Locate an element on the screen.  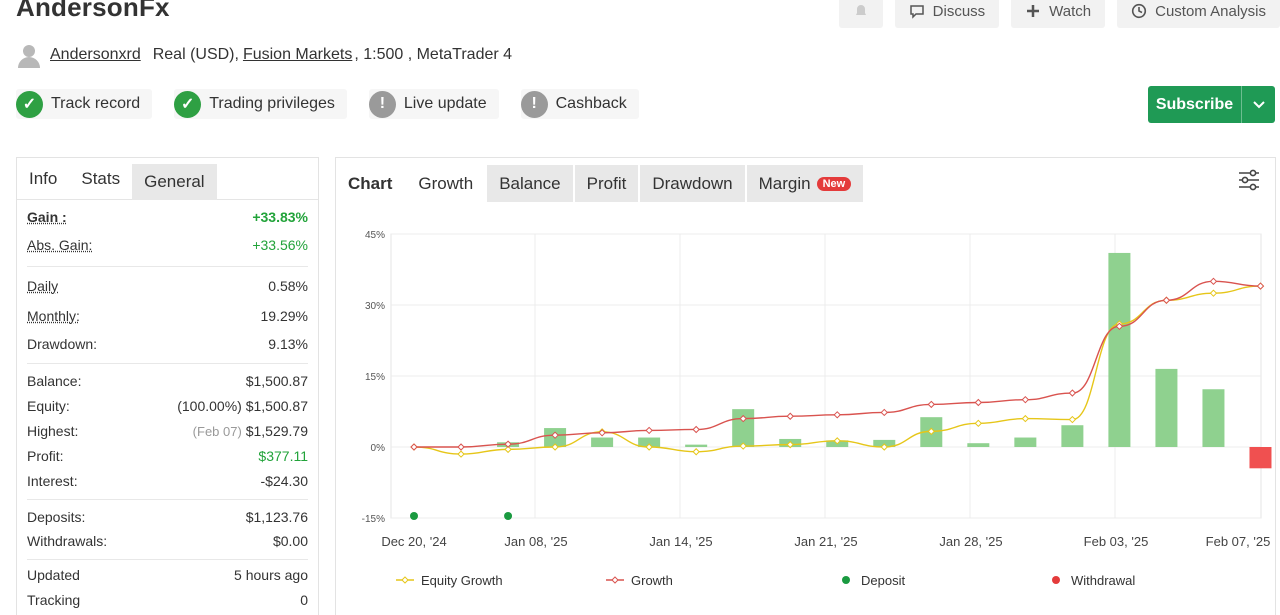
stat-value: $377.11 is located at coordinates (283, 456).